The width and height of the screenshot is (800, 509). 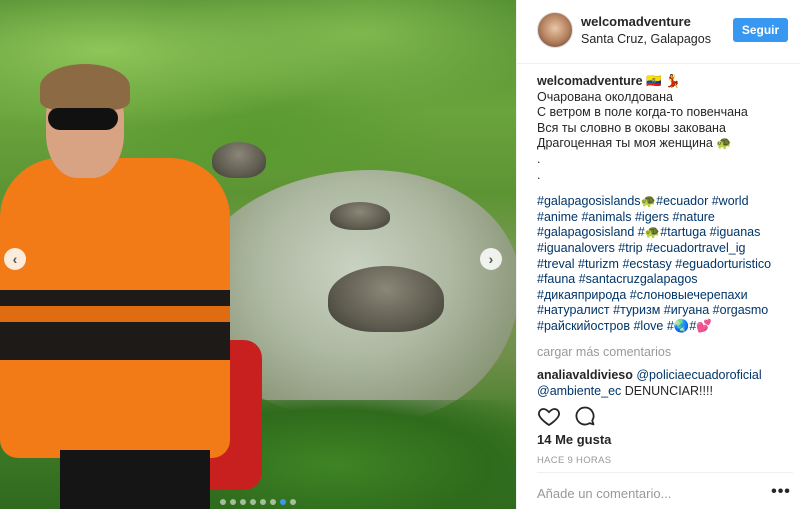 I want to click on carousel-next-button: ›, so click(x=491, y=259).